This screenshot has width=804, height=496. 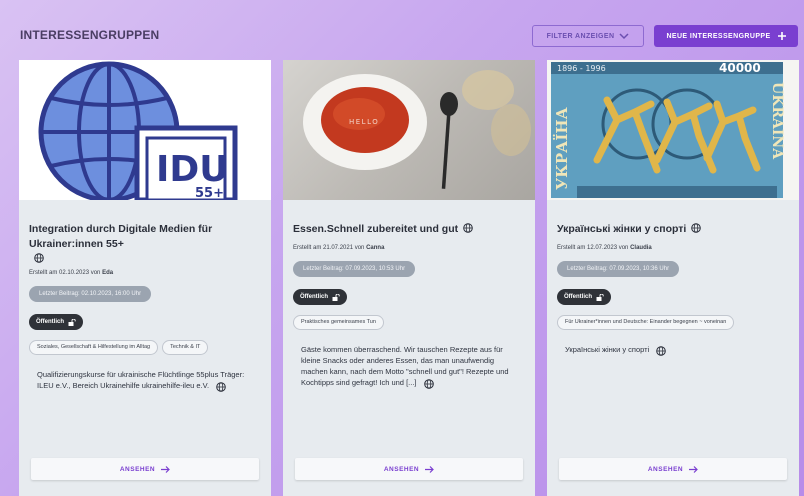 What do you see at coordinates (777, 121) in the screenshot?
I see `svg-text: UKRAINA` at bounding box center [777, 121].